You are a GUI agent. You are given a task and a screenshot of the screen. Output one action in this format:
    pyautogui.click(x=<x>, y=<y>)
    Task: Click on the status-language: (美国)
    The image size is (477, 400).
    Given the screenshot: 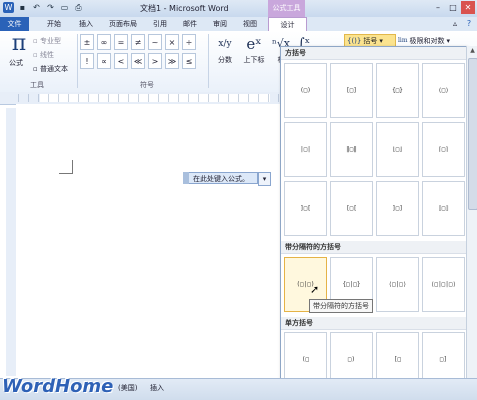 What is the action you would take?
    pyautogui.click(x=127, y=388)
    